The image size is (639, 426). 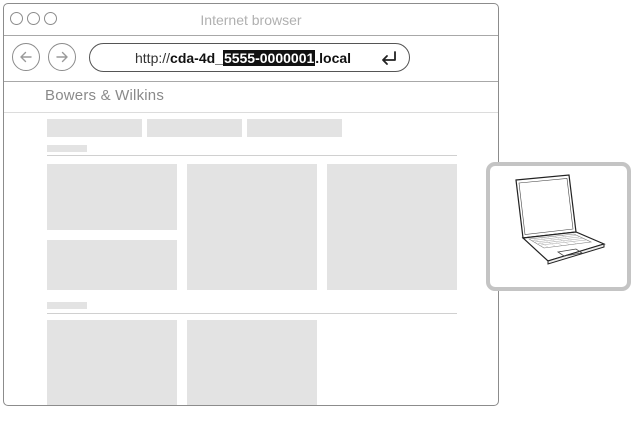 I want to click on browser-toolbar: http://cda-4d_5555-0000001.local, so click(x=251, y=58).